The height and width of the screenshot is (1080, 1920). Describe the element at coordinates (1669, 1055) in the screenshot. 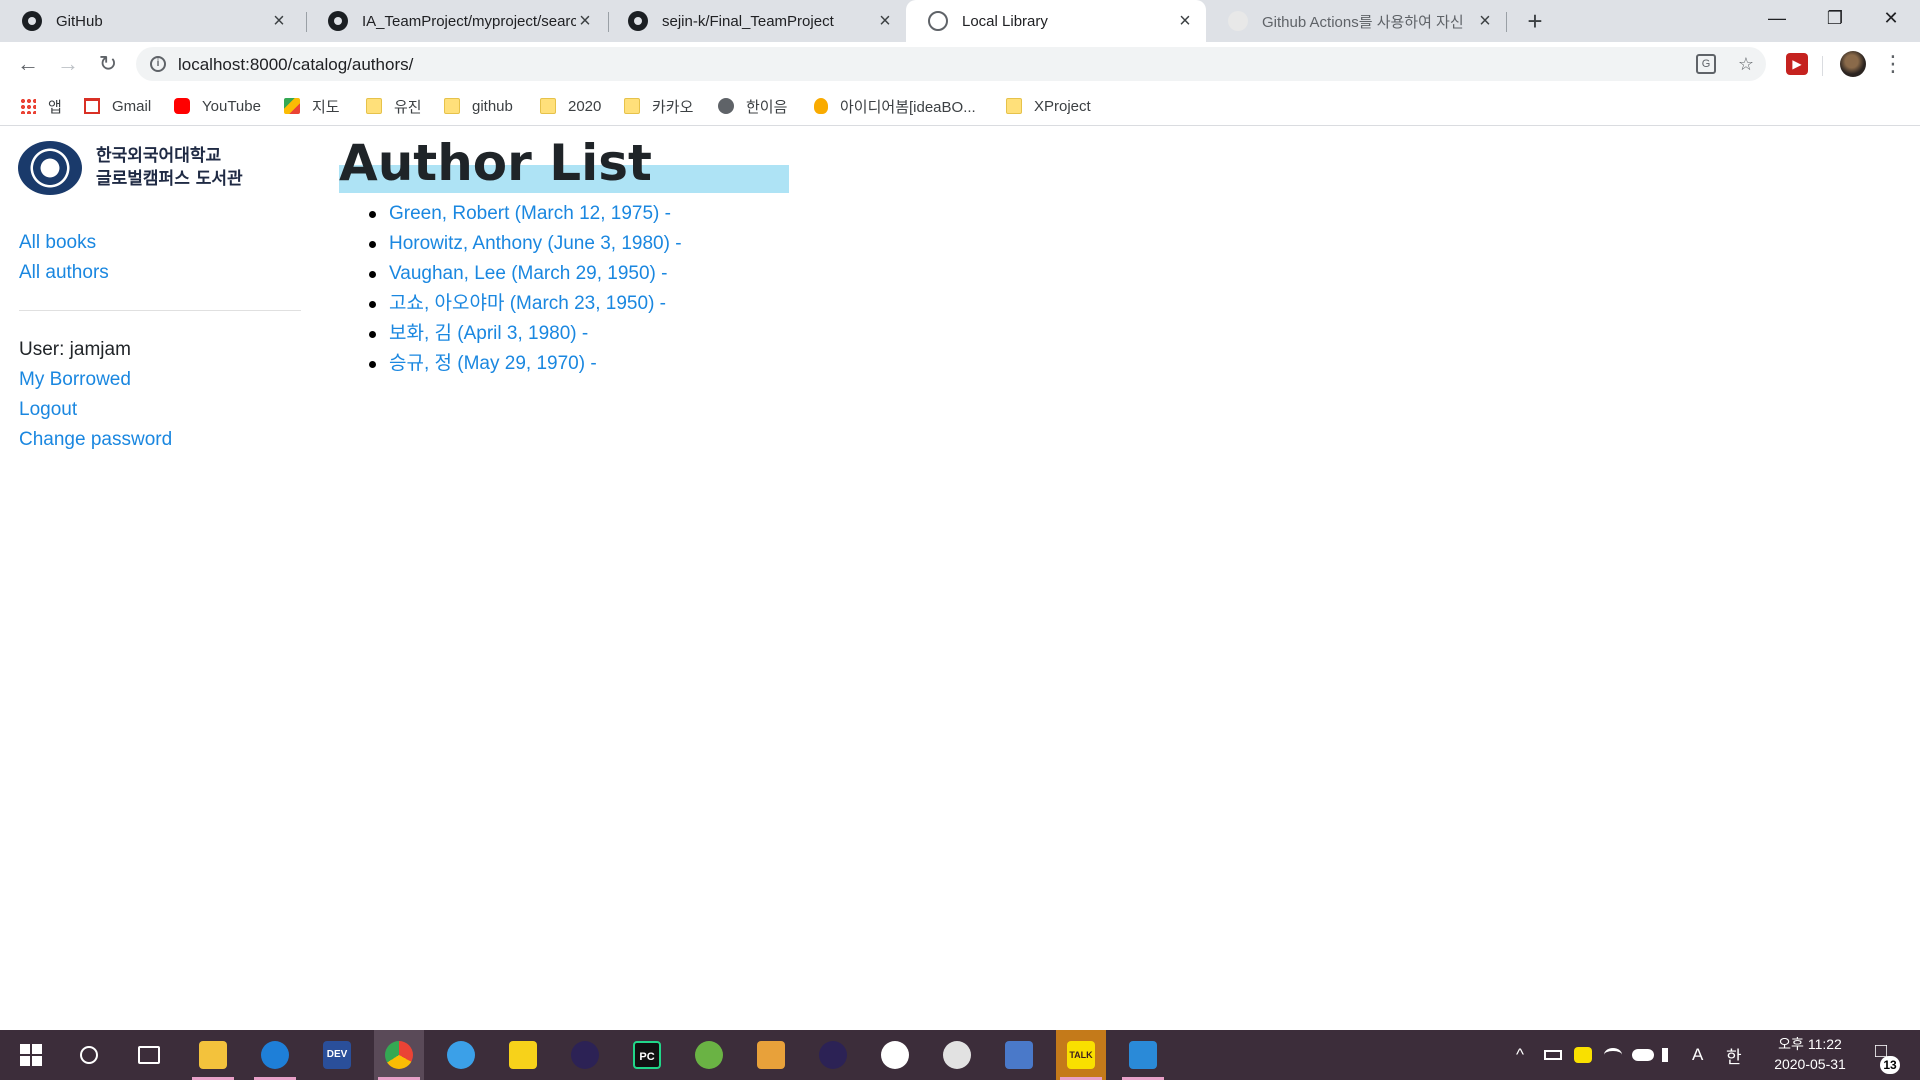

I see `volume-icon` at that location.